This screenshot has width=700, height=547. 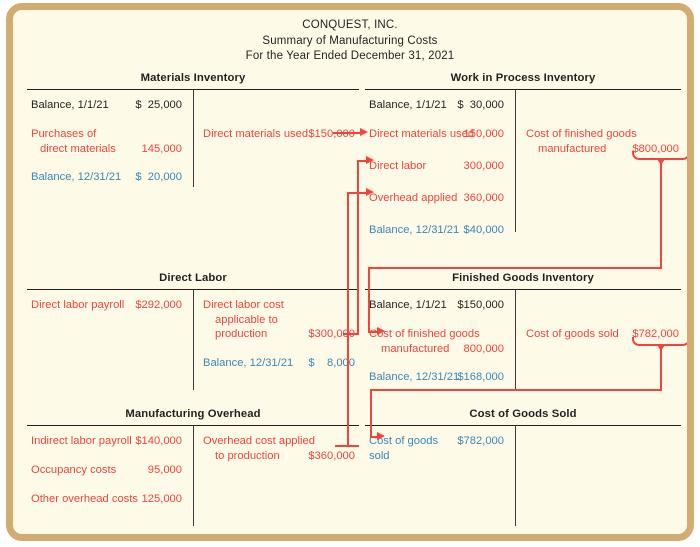 What do you see at coordinates (381, 435) in the screenshot?
I see `flow-arrow-cost-of-goods-sold` at bounding box center [381, 435].